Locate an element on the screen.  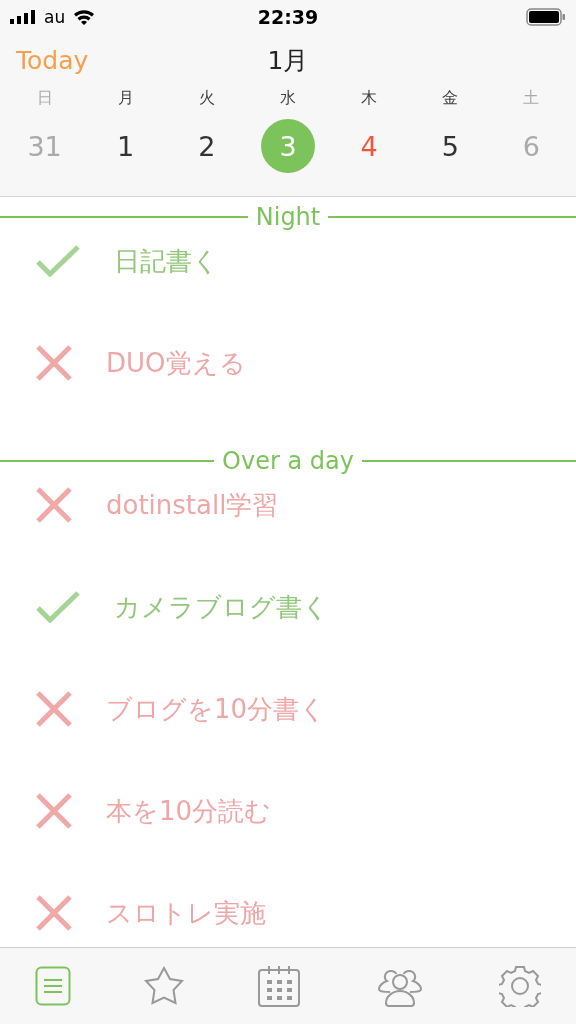
weekday-label: 火 is located at coordinates (206, 98).